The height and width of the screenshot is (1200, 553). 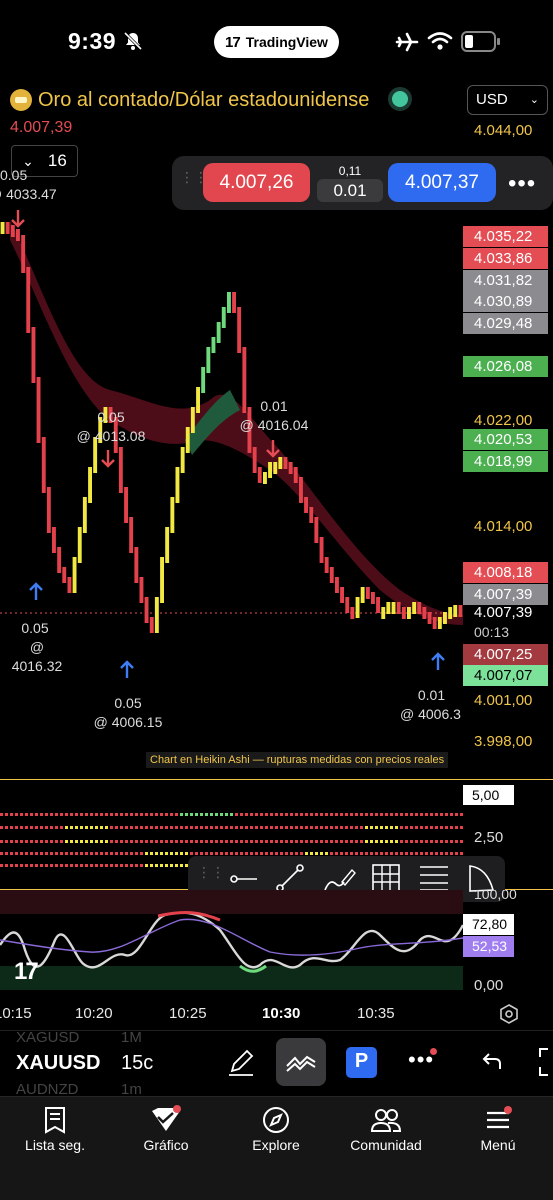 What do you see at coordinates (505, 675) in the screenshot?
I see `price-axis-label: 4.007,07` at bounding box center [505, 675].